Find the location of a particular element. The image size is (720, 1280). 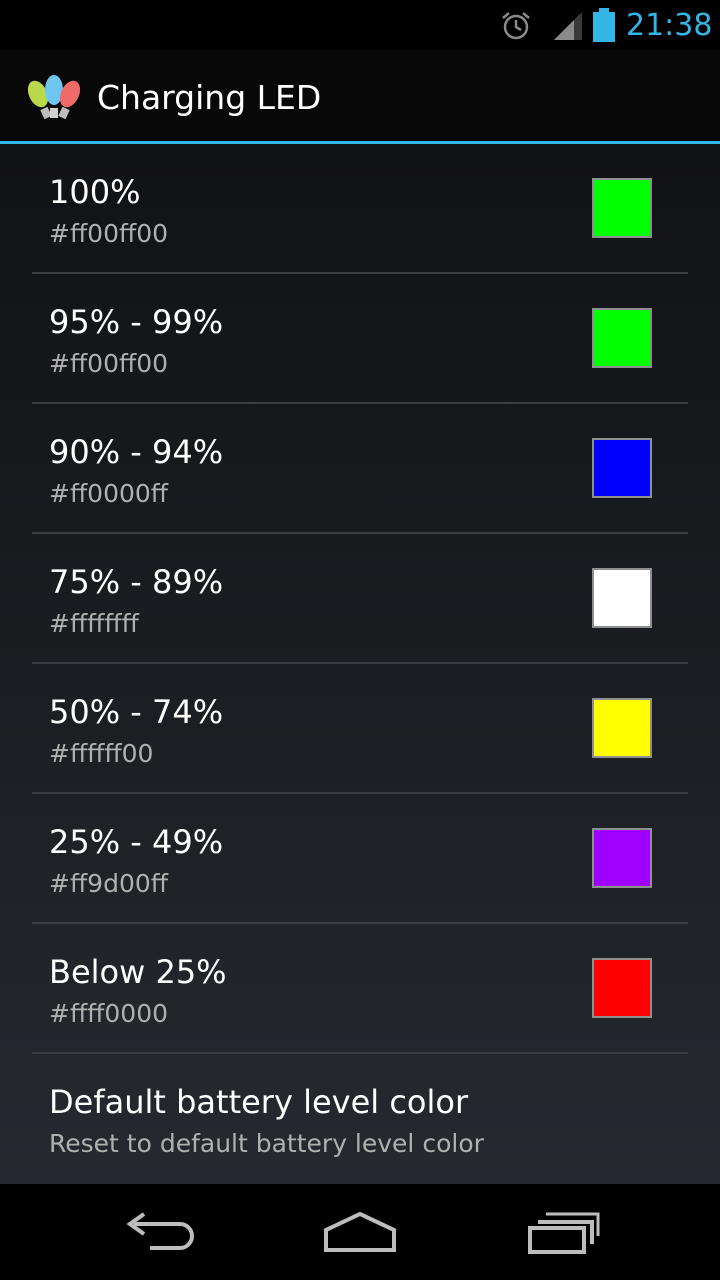

pref-label: Below 25% is located at coordinates (138, 972).